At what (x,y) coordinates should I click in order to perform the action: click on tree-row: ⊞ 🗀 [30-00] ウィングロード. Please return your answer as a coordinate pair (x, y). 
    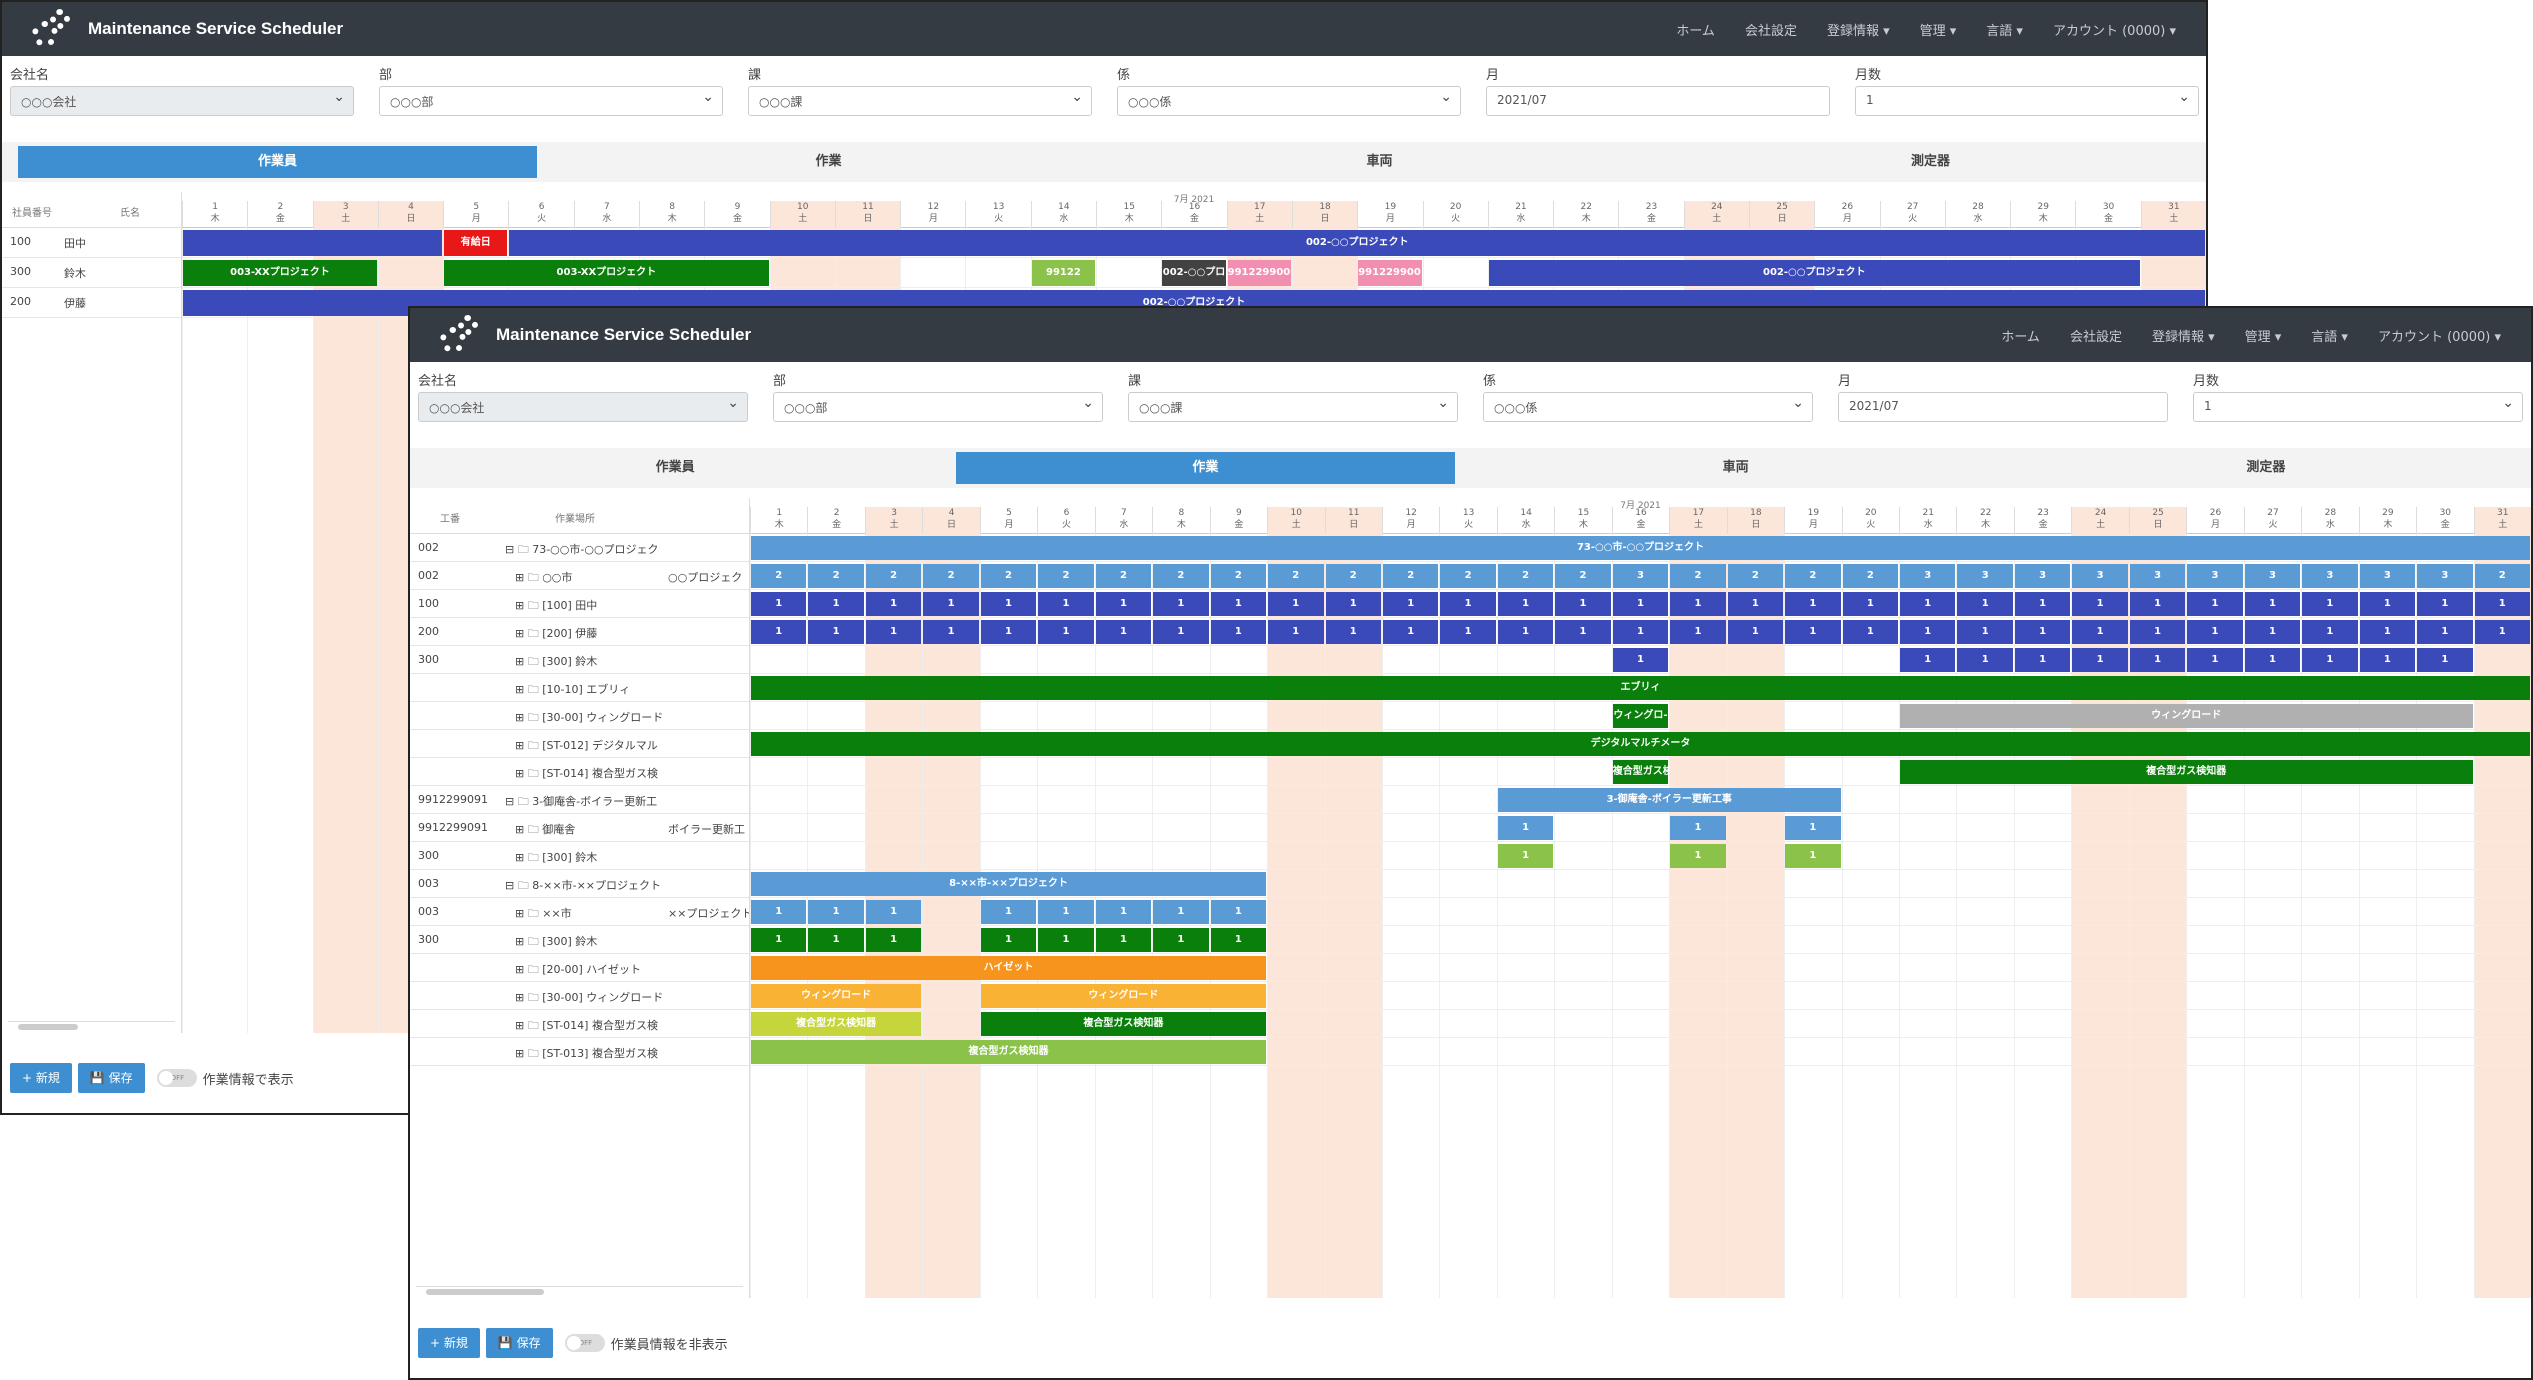
    Looking at the image, I should click on (579, 716).